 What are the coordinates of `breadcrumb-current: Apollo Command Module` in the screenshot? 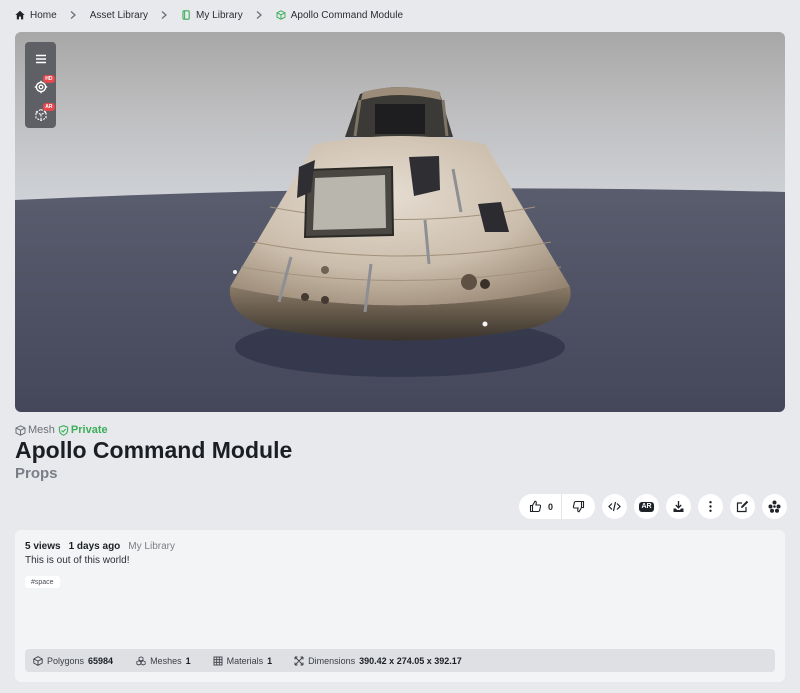 It's located at (339, 15).